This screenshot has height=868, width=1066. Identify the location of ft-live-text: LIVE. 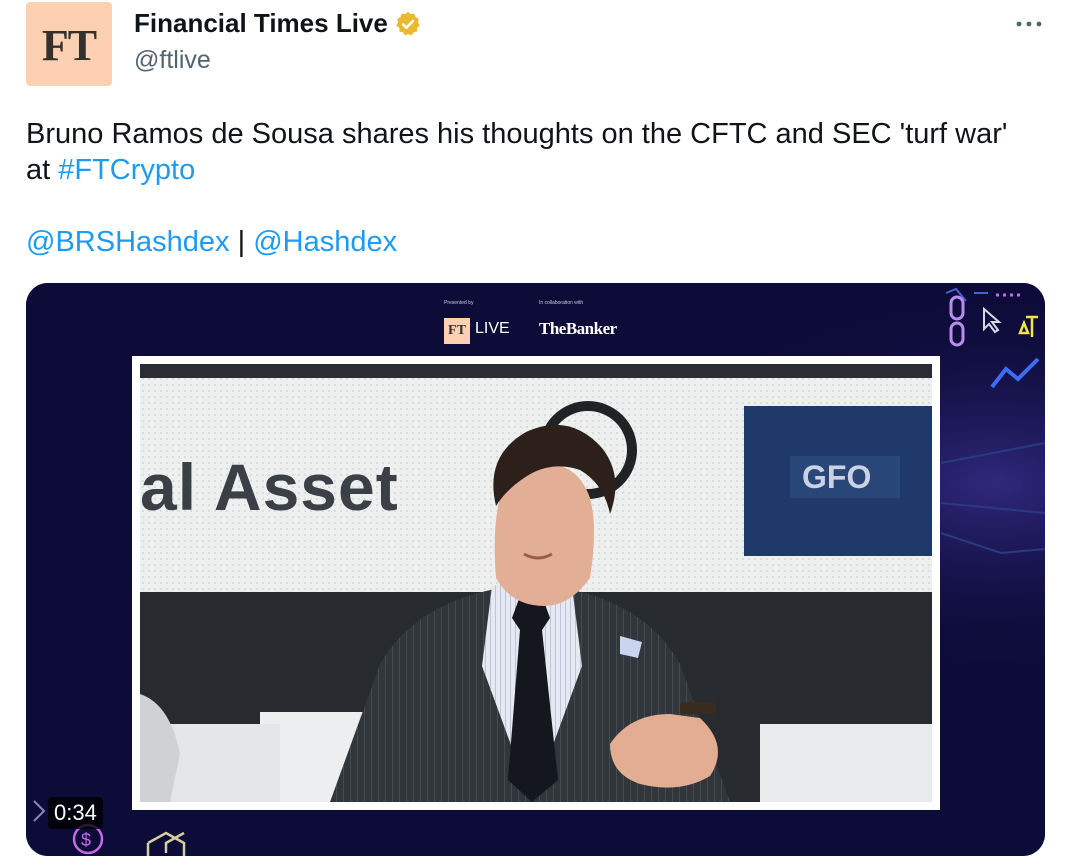
(492, 328).